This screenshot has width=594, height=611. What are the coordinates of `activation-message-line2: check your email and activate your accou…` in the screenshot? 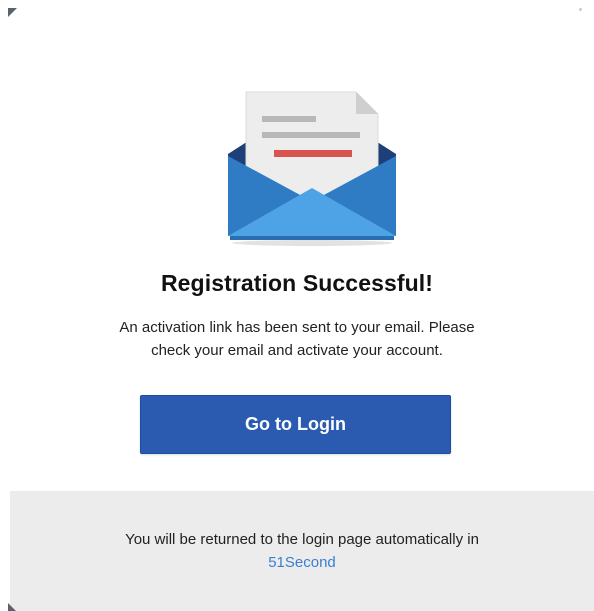 It's located at (297, 350).